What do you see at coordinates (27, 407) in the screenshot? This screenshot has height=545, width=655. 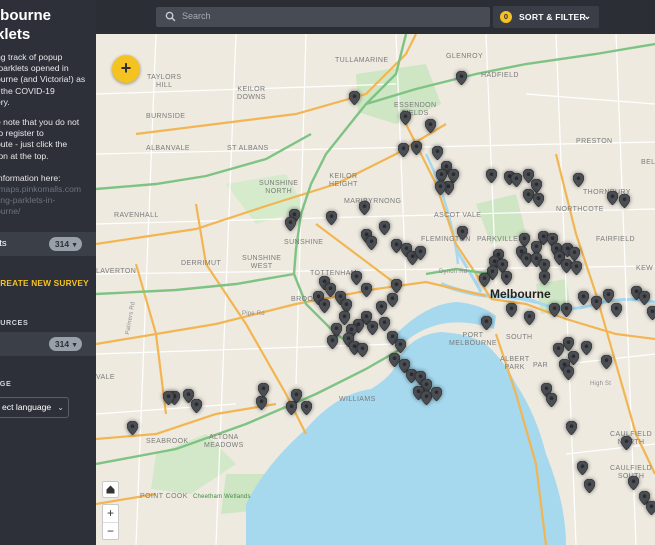 I see `language-select-value: ect language` at bounding box center [27, 407].